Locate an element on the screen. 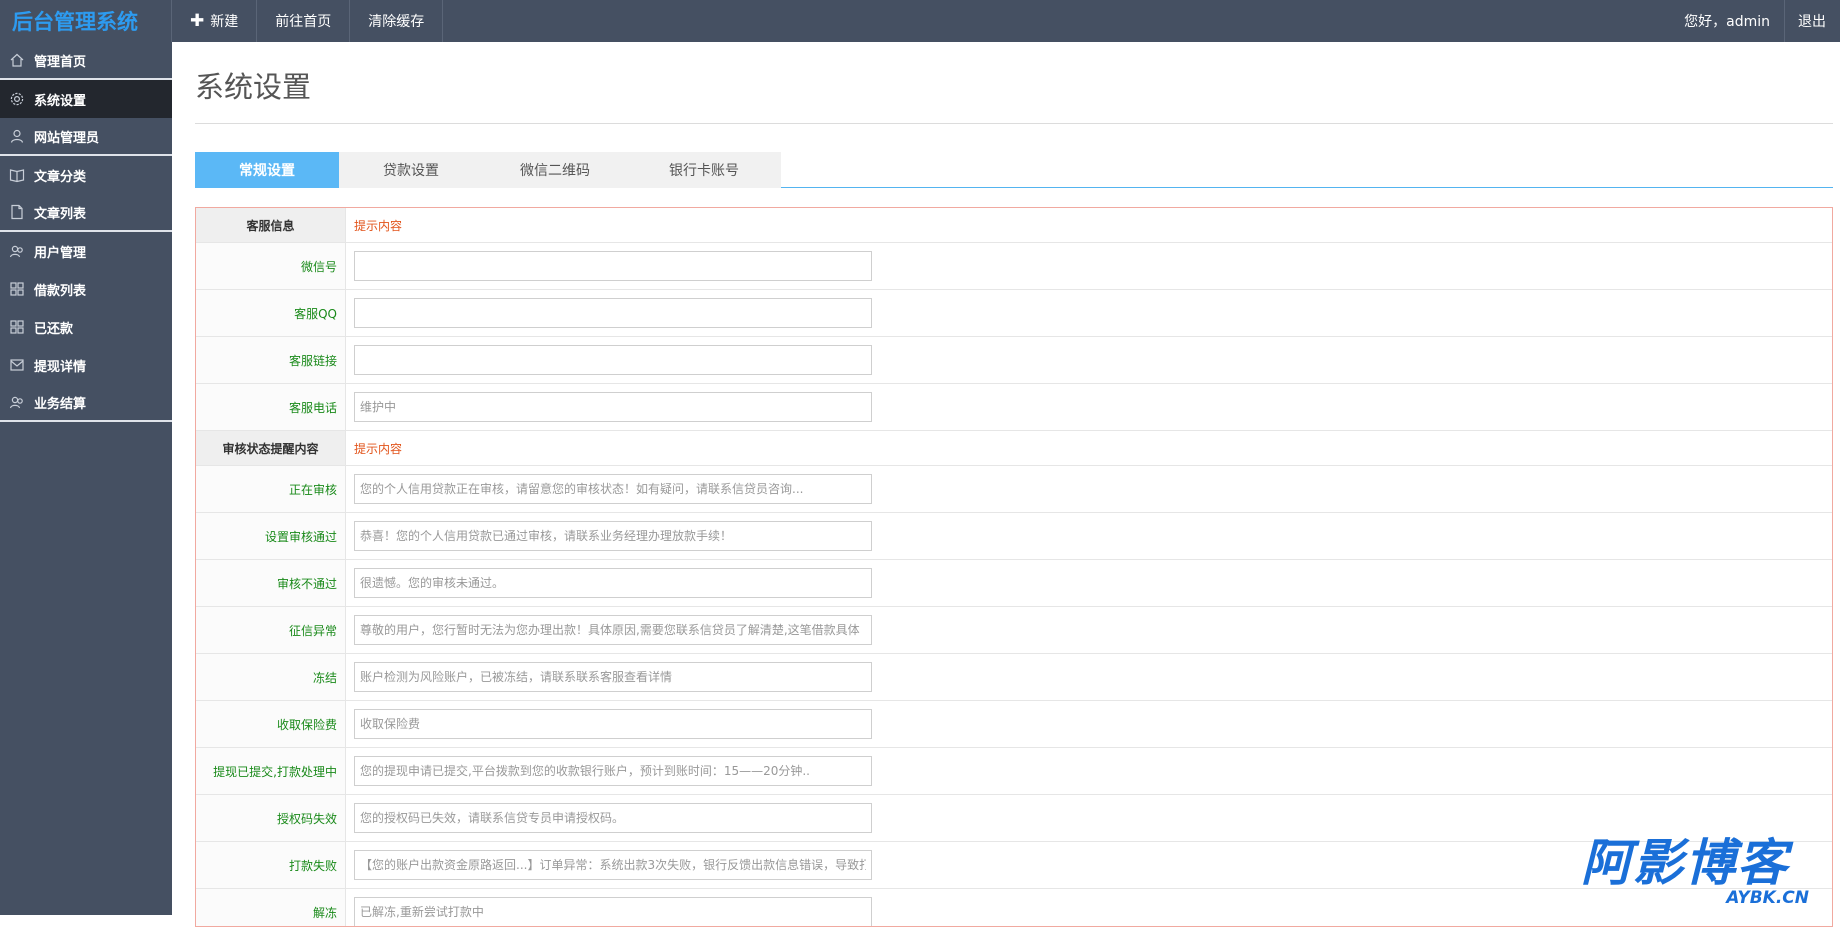 The height and width of the screenshot is (927, 1840). sidebar-item-label: 文章列表 is located at coordinates (60, 214).